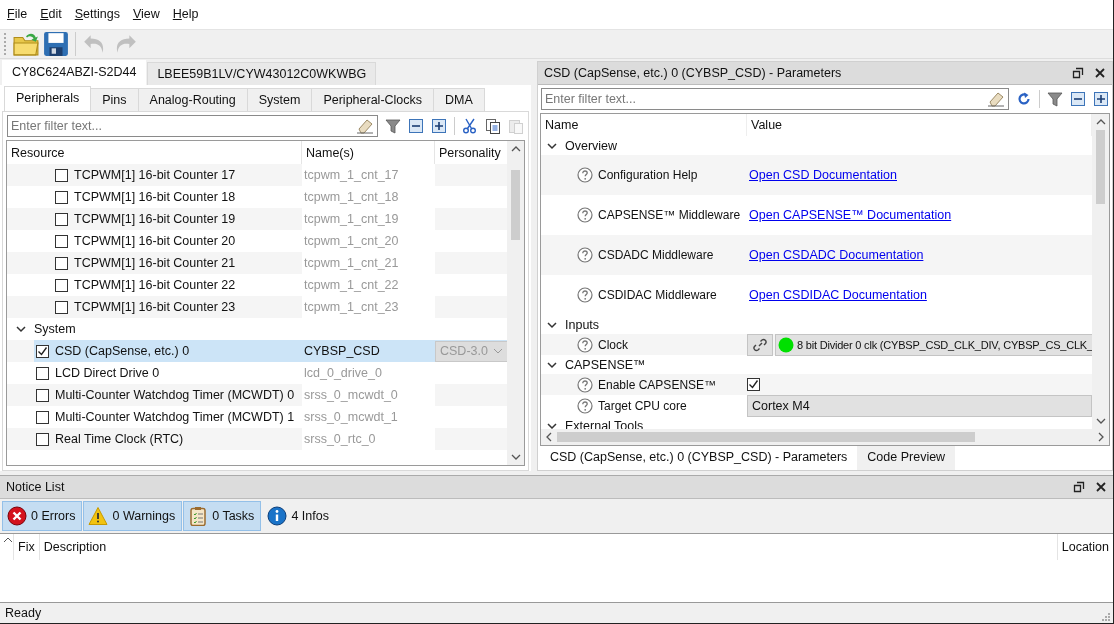  I want to click on scissors-icon, so click(470, 126).